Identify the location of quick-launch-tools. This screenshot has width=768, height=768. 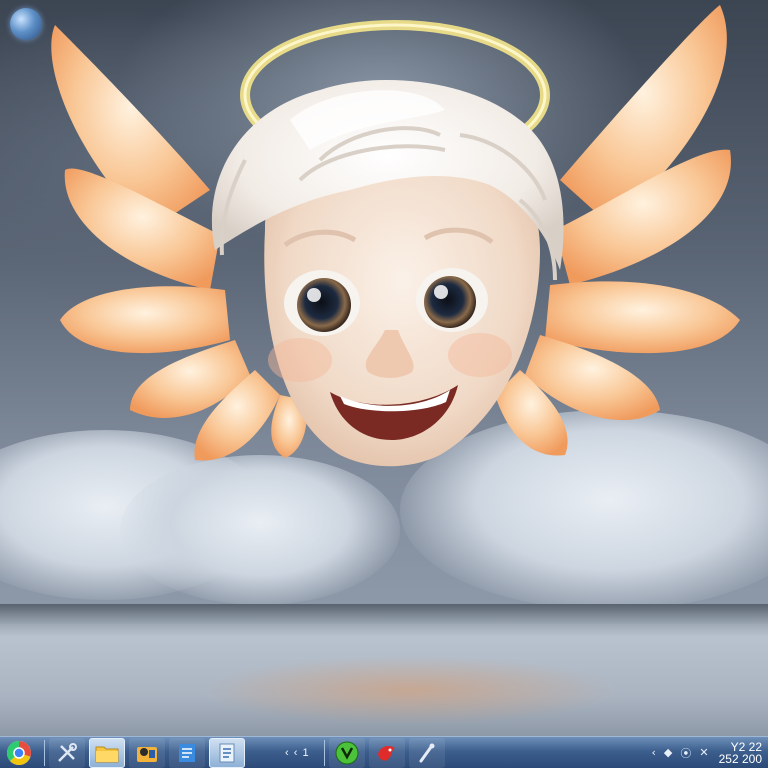
(67, 752).